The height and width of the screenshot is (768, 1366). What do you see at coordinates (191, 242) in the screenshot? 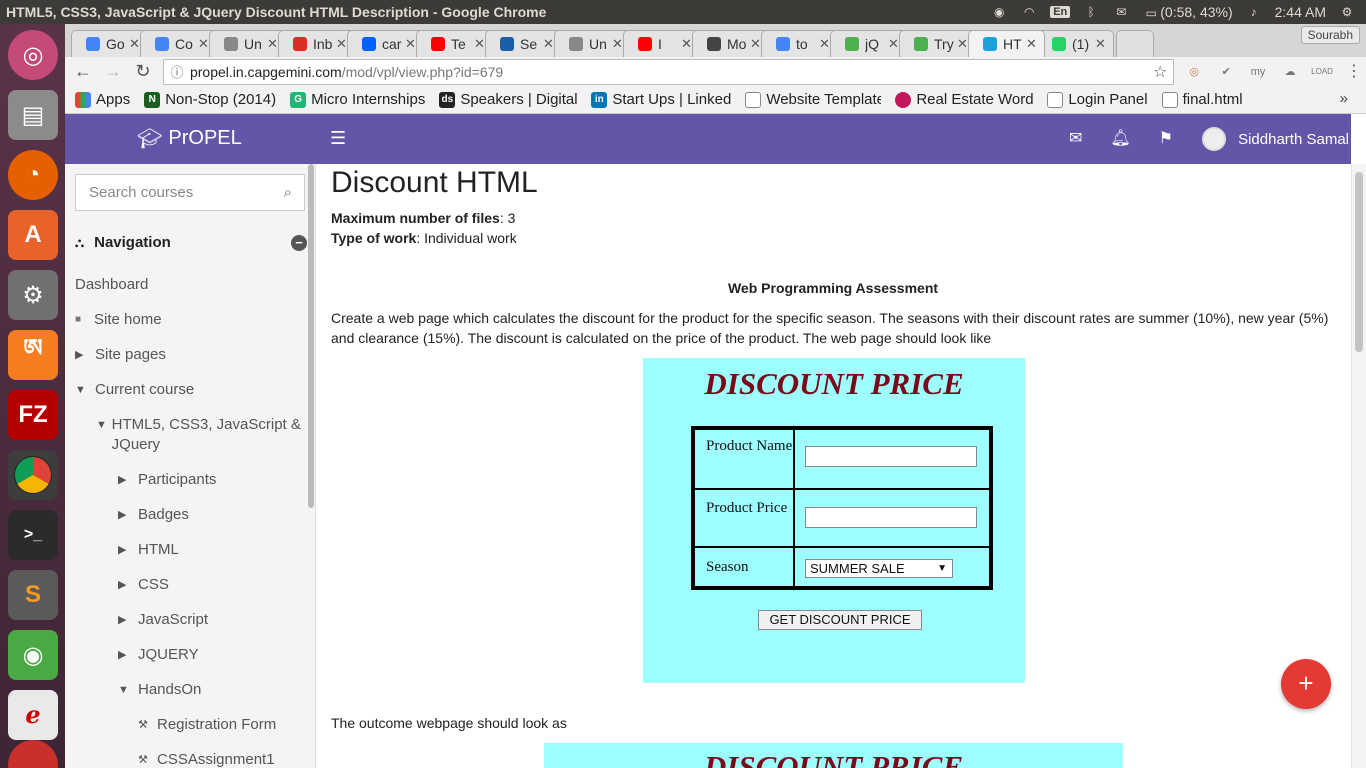
I see `navigation-block-header: ⛬ Navigation −` at bounding box center [191, 242].